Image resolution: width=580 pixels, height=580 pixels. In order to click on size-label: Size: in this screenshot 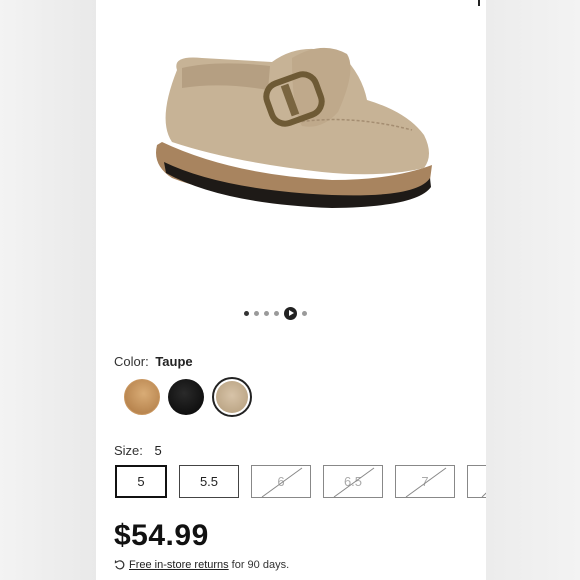, I will do `click(128, 450)`.